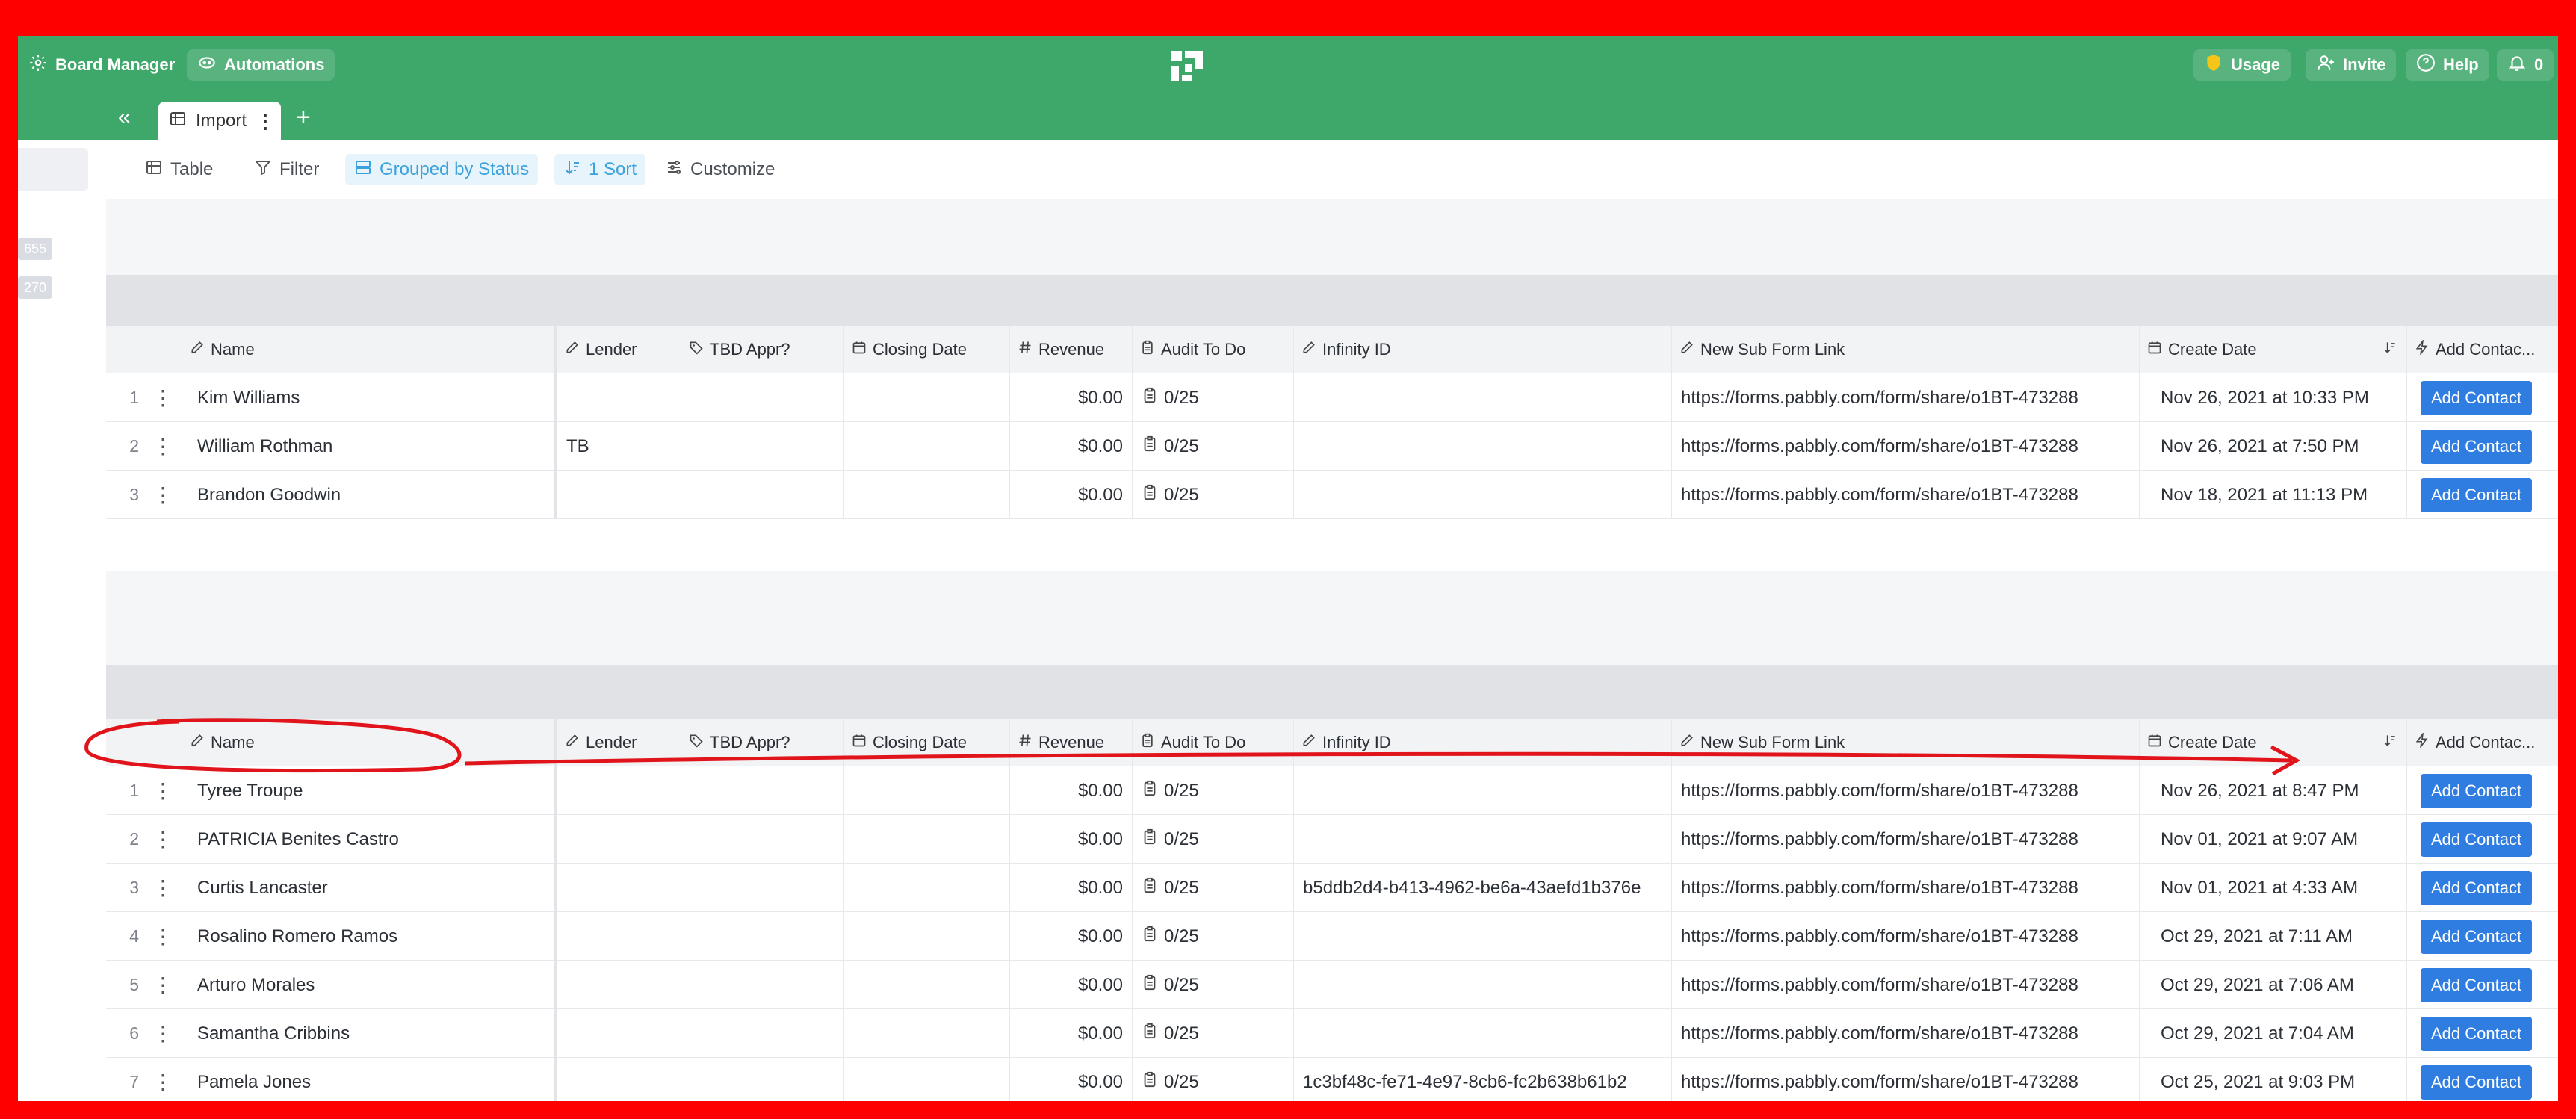 The image size is (2576, 1119). Describe the element at coordinates (369, 1079) in the screenshot. I see `cell-name: Pamela Jones` at that location.